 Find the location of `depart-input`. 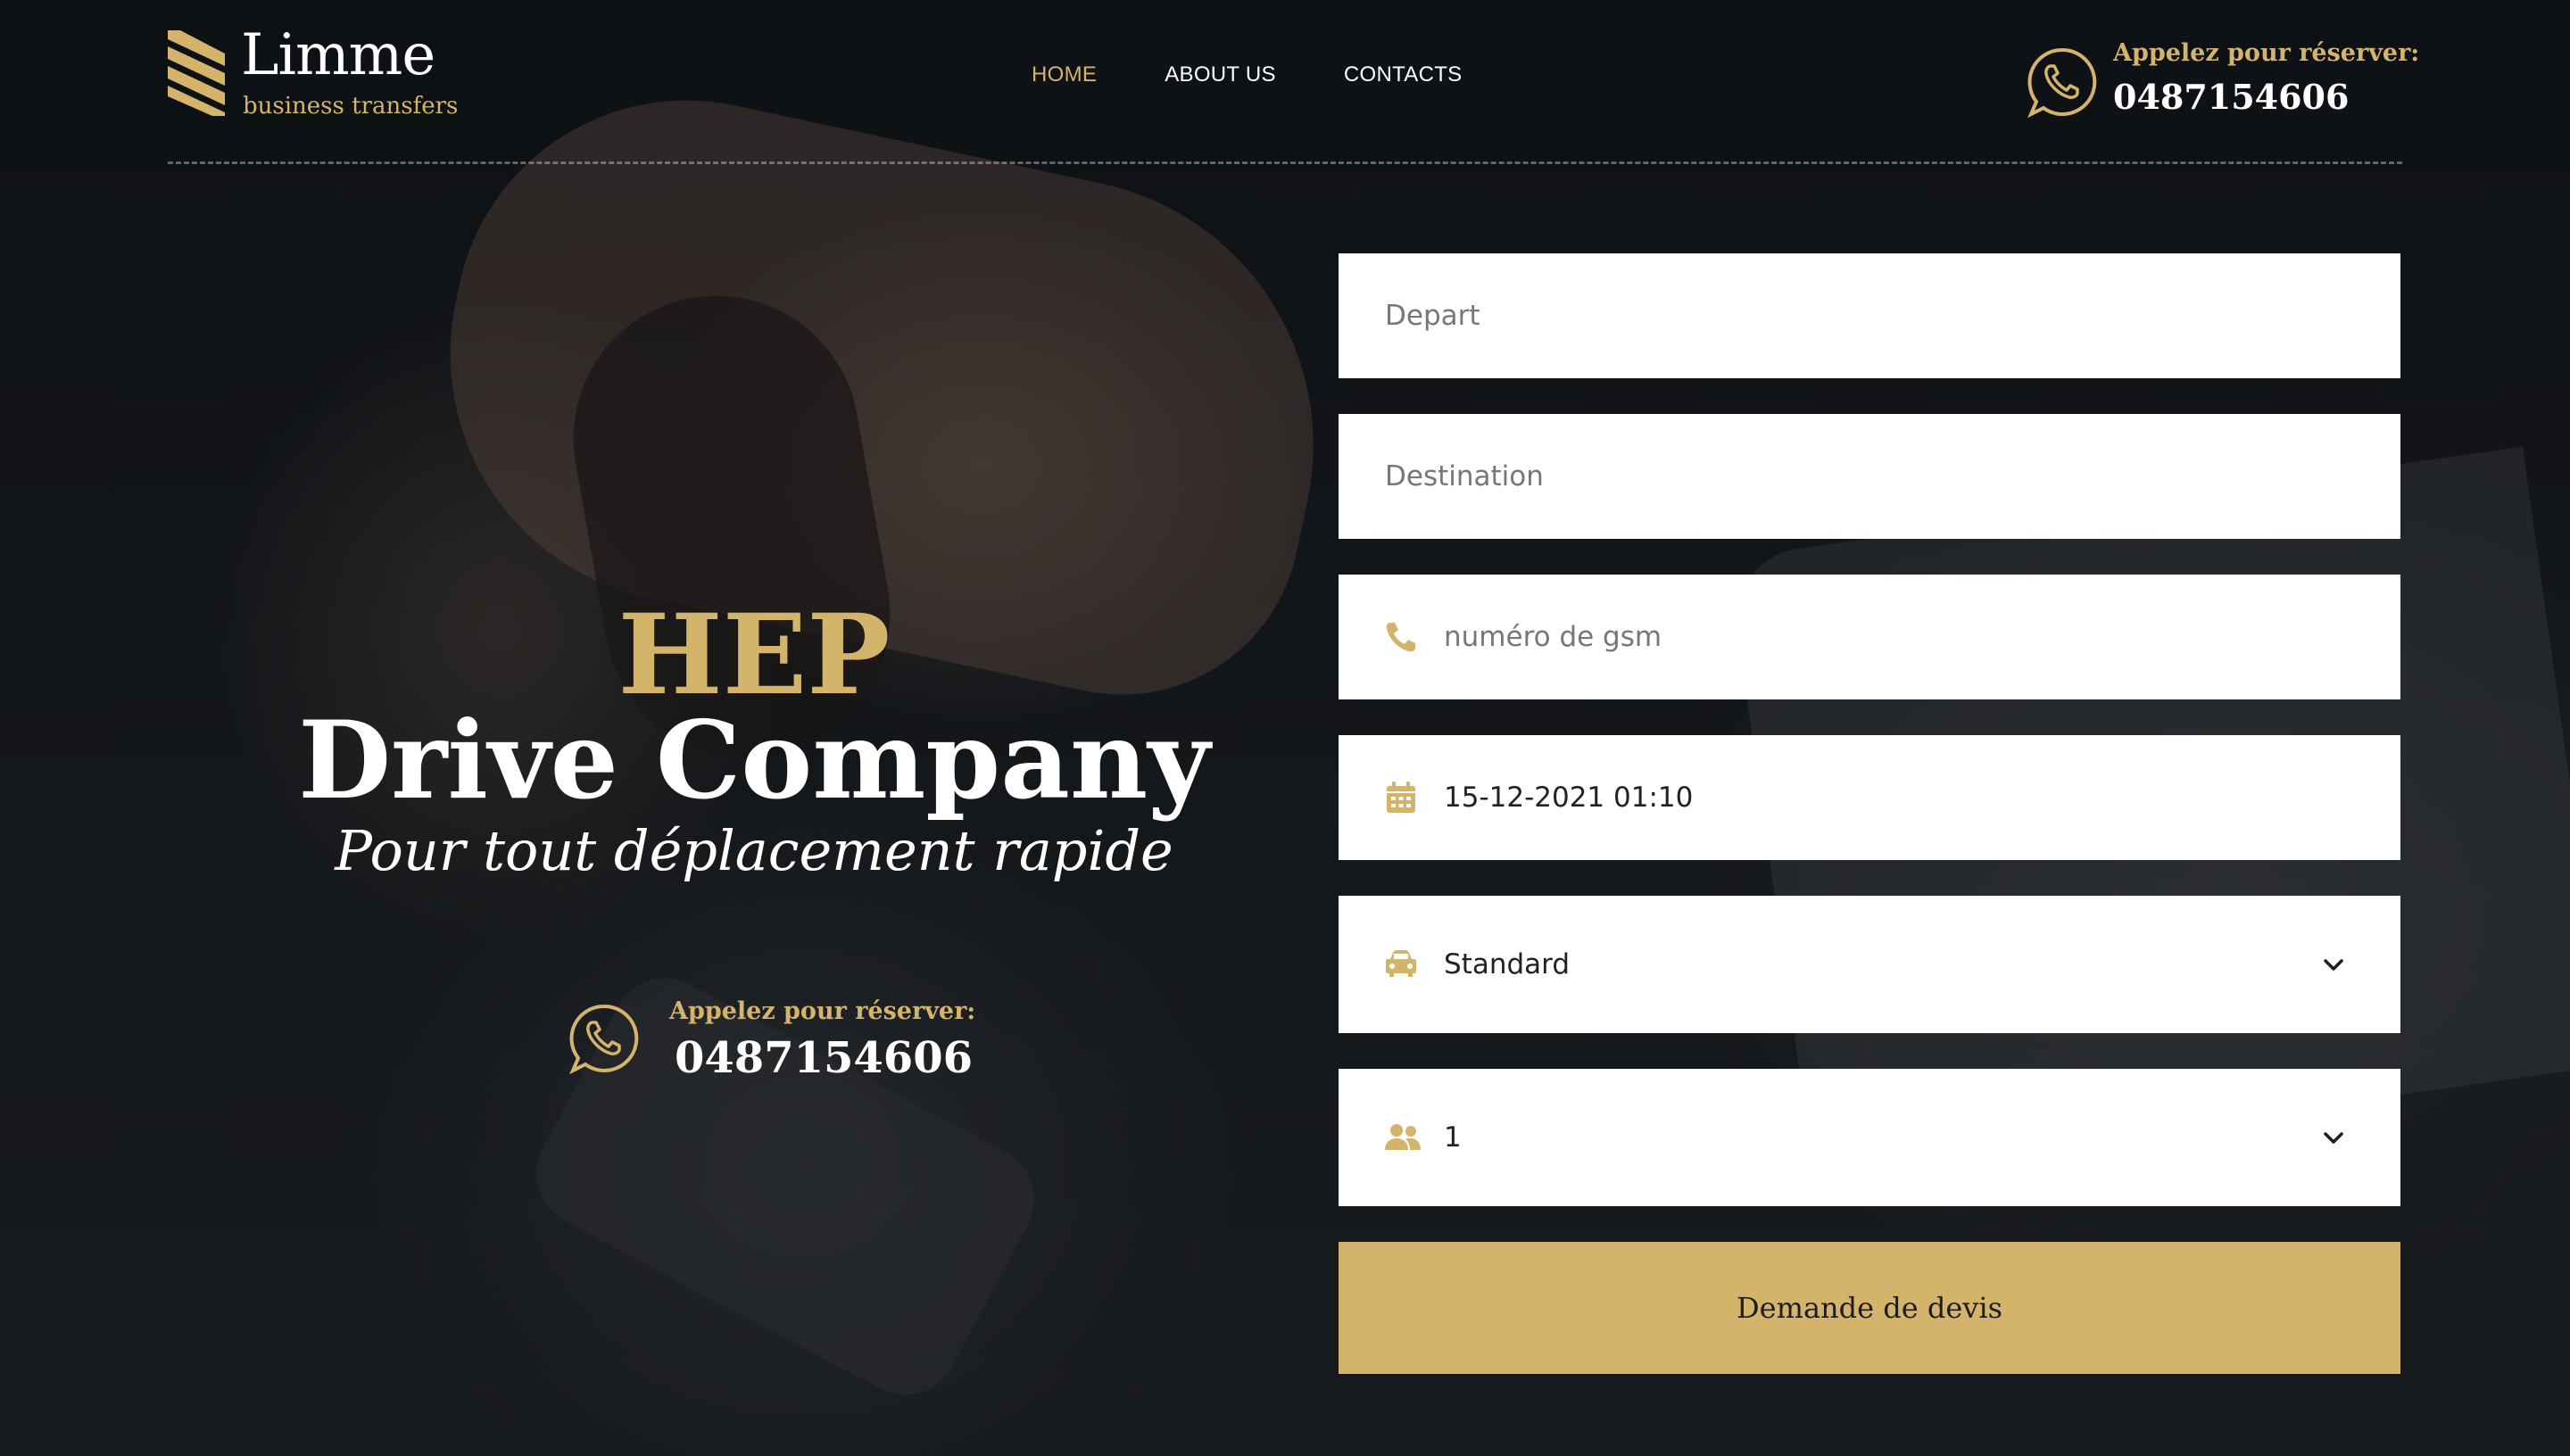

depart-input is located at coordinates (1869, 315).